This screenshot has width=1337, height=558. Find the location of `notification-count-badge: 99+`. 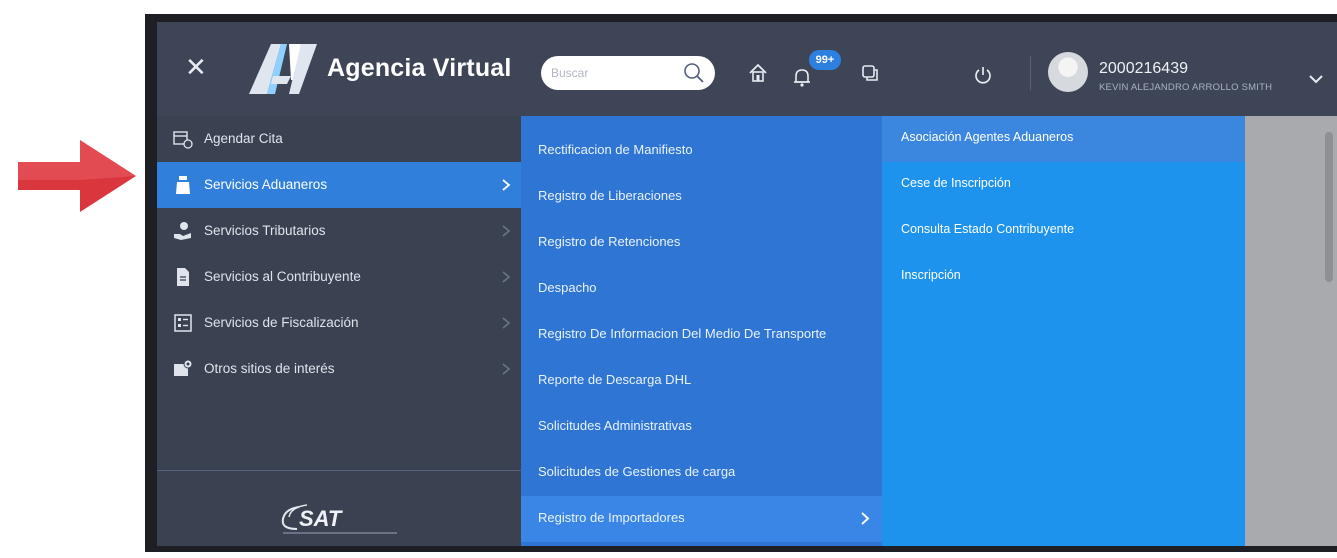

notification-count-badge: 99+ is located at coordinates (825, 60).